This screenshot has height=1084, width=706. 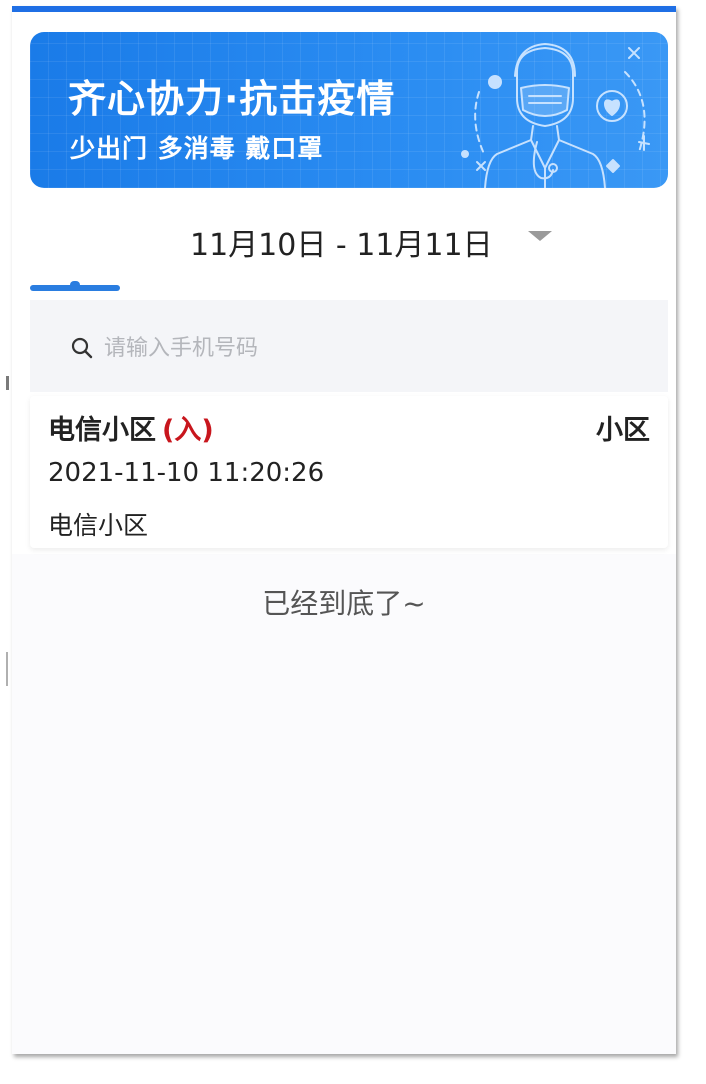 What do you see at coordinates (102, 430) in the screenshot?
I see `record-name-text: 电信小区` at bounding box center [102, 430].